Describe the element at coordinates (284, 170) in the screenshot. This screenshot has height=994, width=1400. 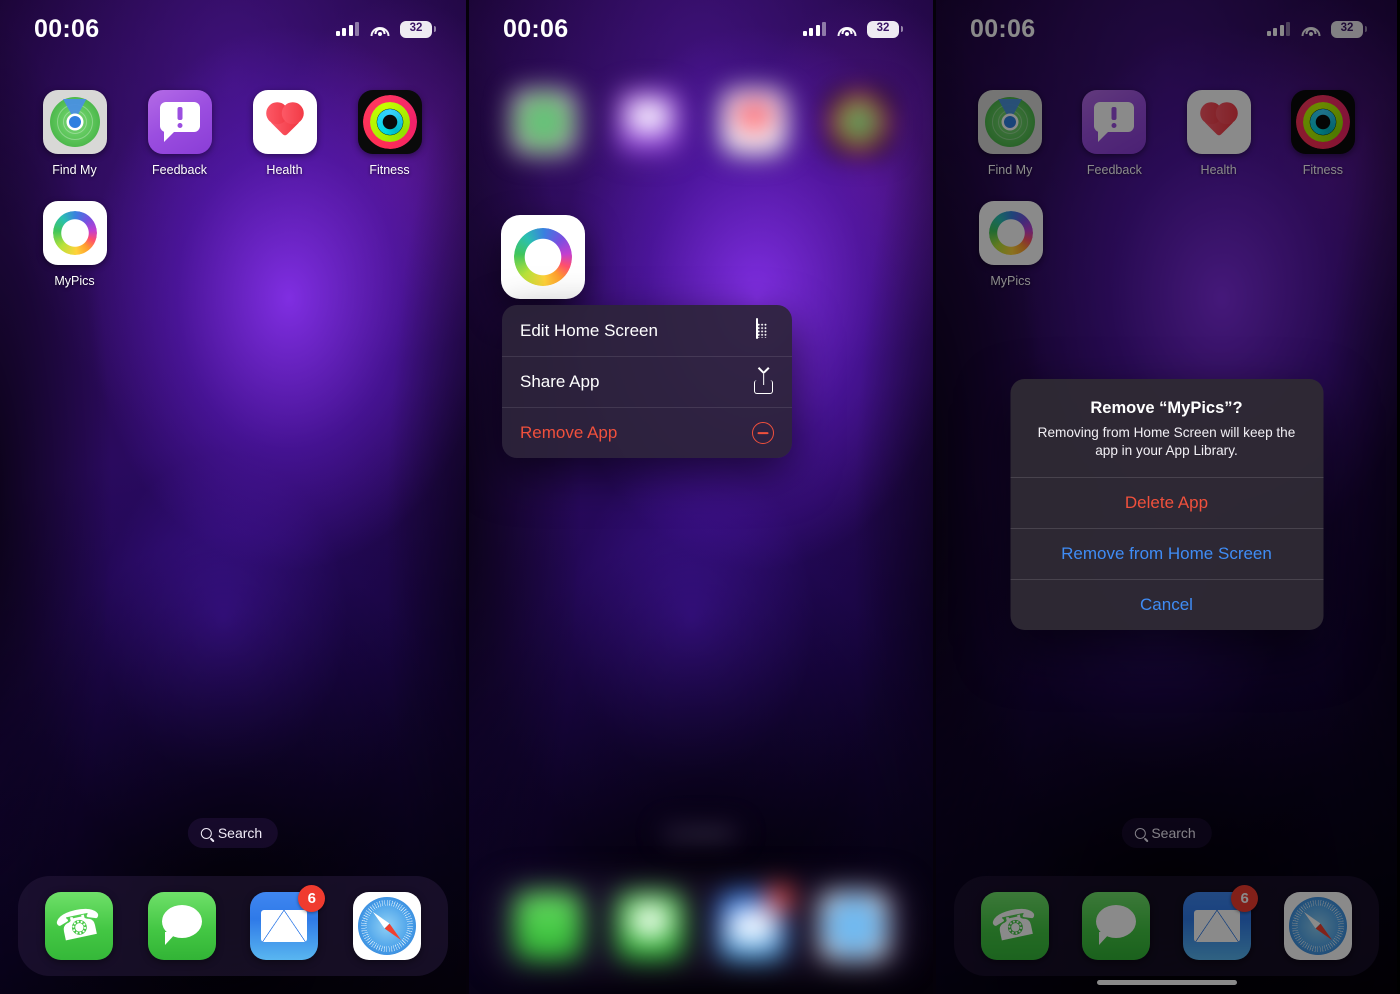
I see `app-label: Health` at that location.